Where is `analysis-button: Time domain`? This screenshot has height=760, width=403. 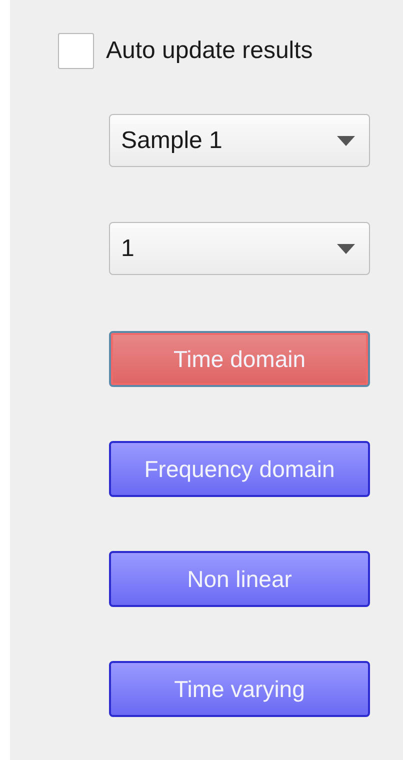
analysis-button: Time domain is located at coordinates (239, 359).